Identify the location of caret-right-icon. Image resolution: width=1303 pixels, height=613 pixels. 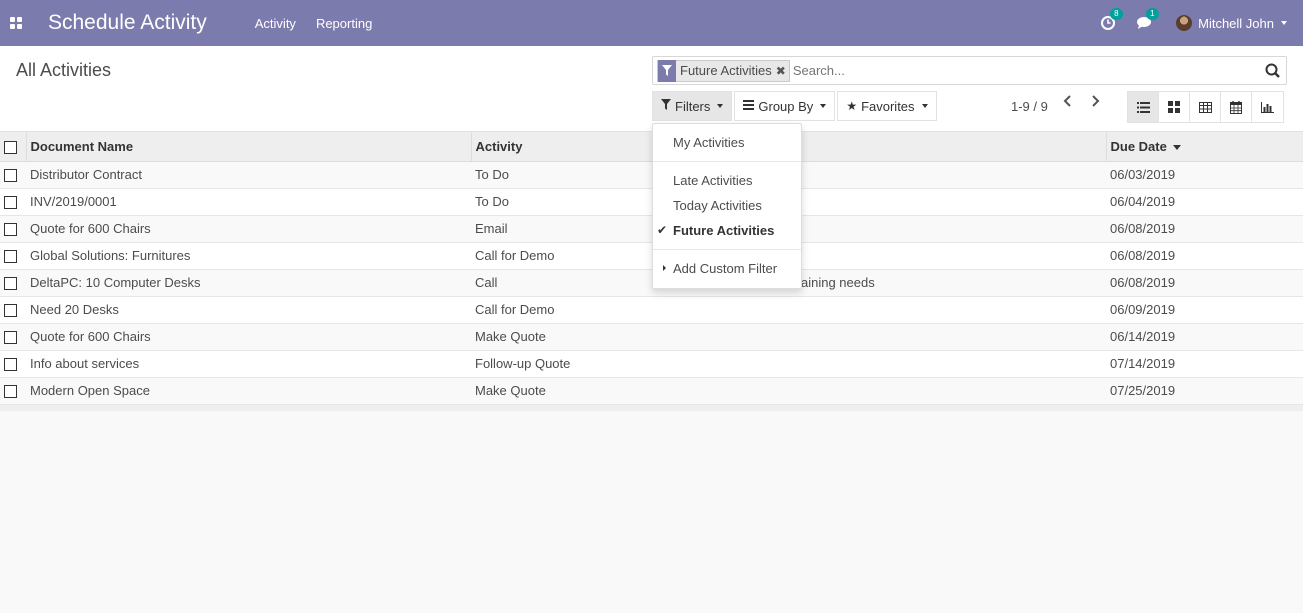
(664, 268).